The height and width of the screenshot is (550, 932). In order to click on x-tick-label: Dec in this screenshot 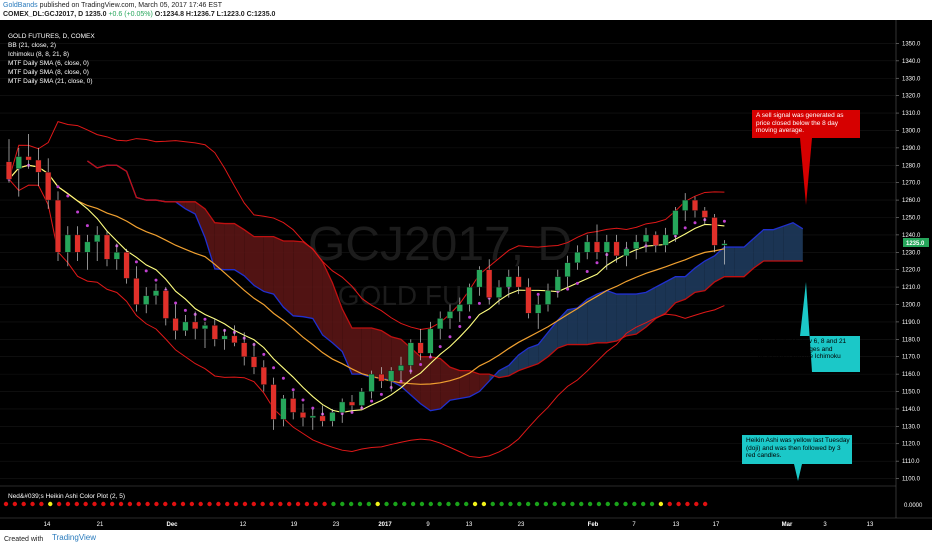, I will do `click(172, 525)`.